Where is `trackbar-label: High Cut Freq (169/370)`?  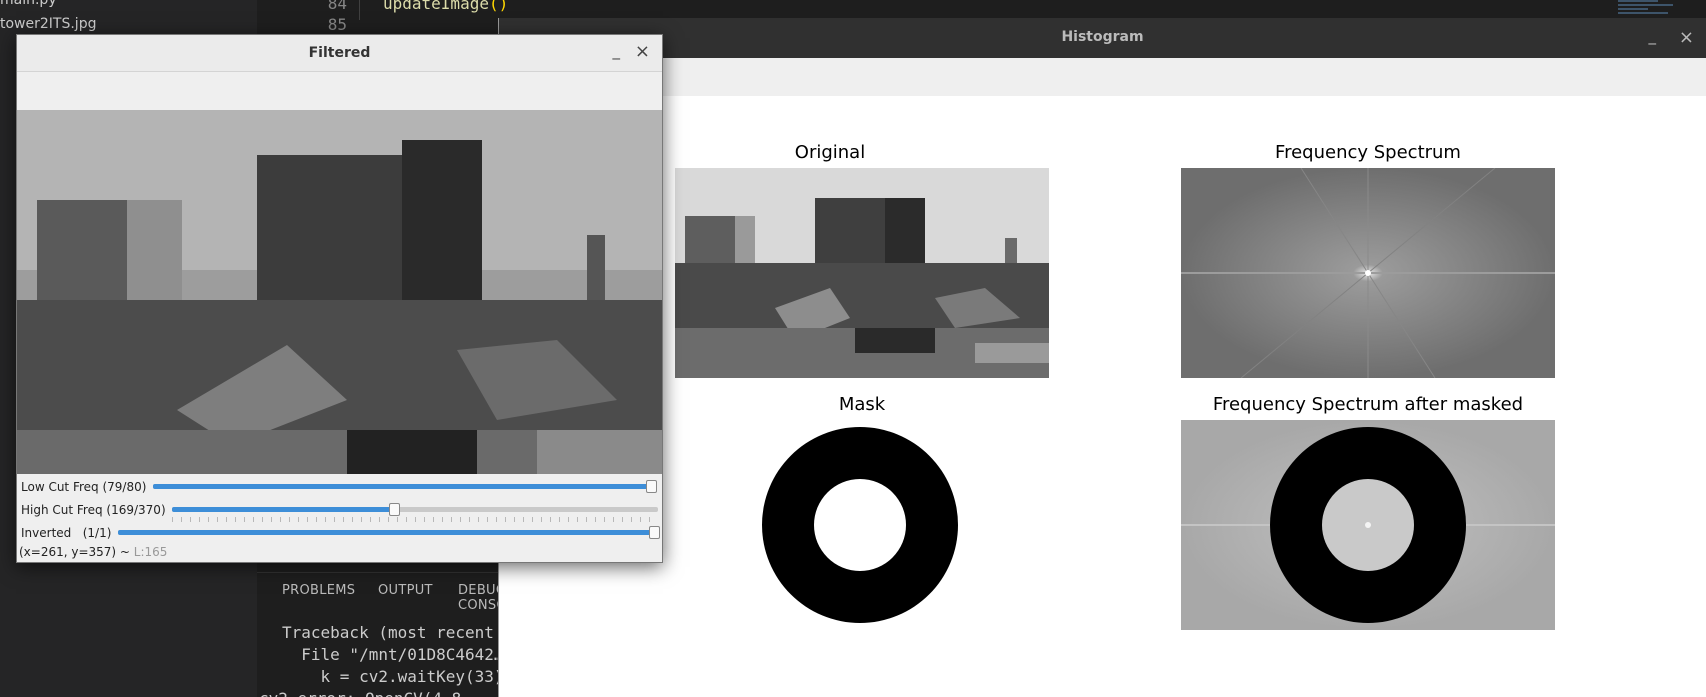 trackbar-label: High Cut Freq (169/370) is located at coordinates (93, 510).